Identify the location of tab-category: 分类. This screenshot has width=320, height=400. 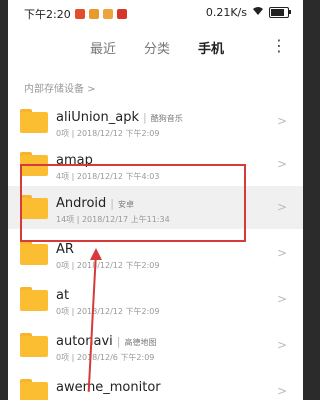
(157, 47).